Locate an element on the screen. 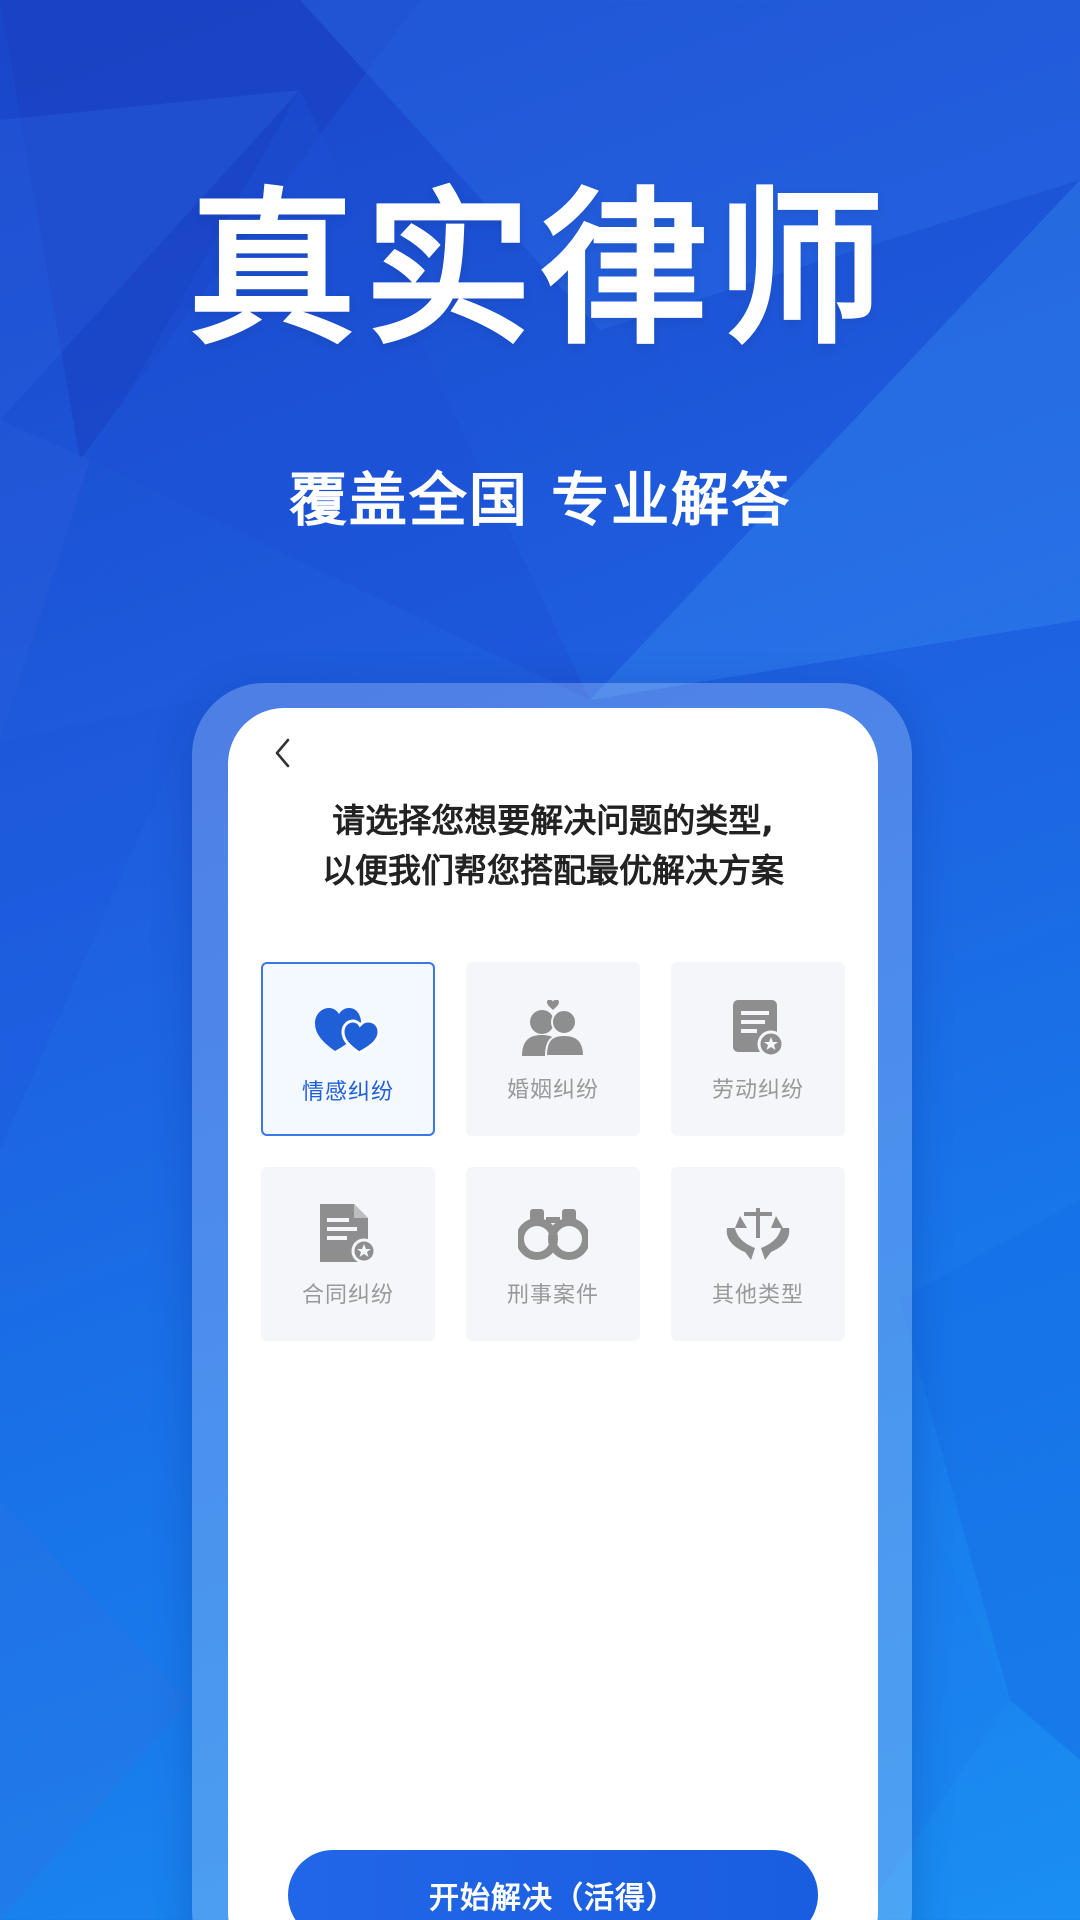 Image resolution: width=1080 pixels, height=1920 pixels. category-card-marriage: 婚姻纠纷 is located at coordinates (553, 1049).